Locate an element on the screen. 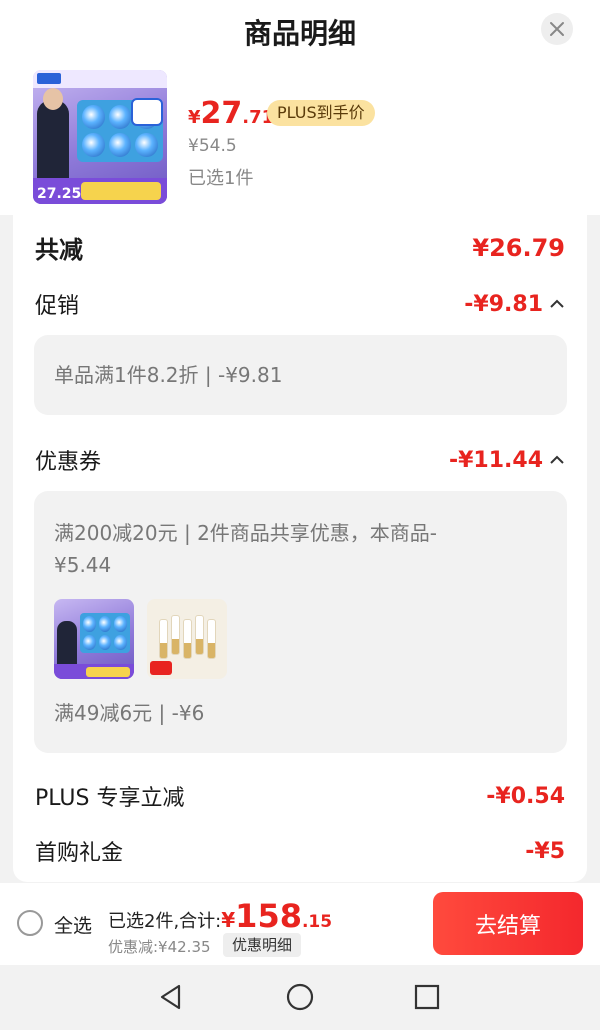 This screenshot has width=600, height=1030. promotion-detail-box: 单品满1件8.2折 | -¥9.81 is located at coordinates (300, 375).